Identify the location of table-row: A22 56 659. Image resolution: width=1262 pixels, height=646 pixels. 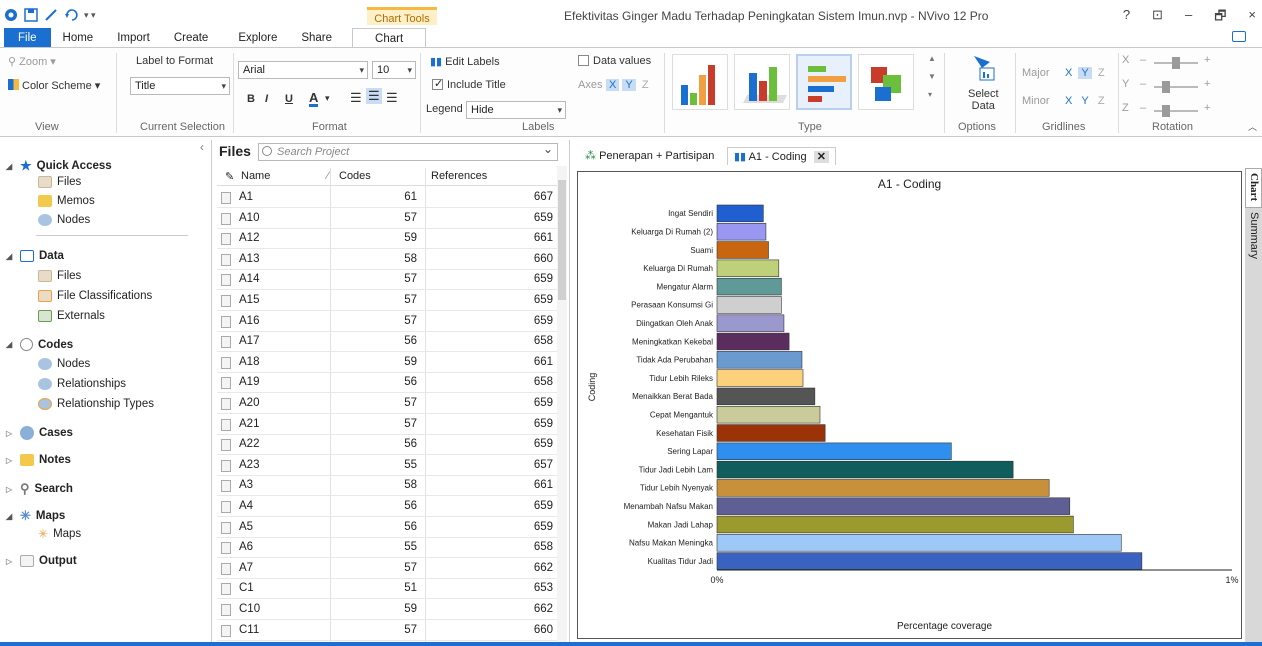
(387, 445).